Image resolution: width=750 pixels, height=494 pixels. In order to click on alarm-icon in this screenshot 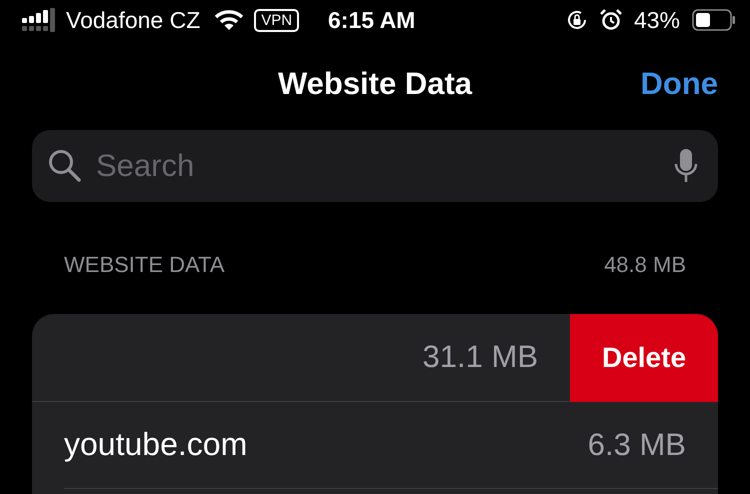, I will do `click(611, 20)`.